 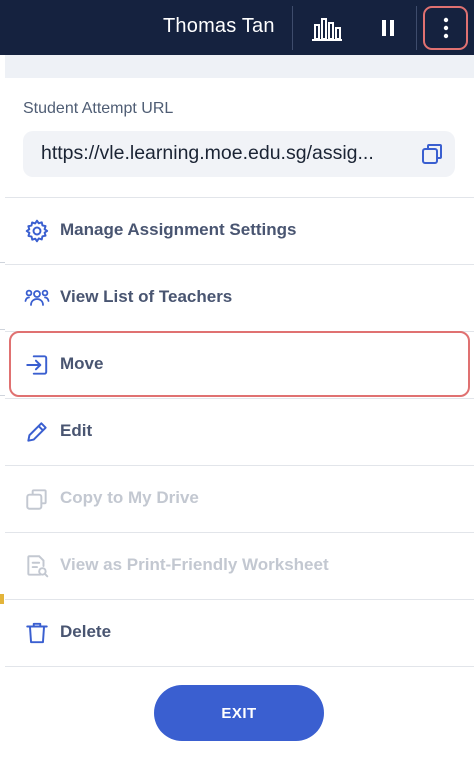 I want to click on background-accent, so click(x=2, y=599).